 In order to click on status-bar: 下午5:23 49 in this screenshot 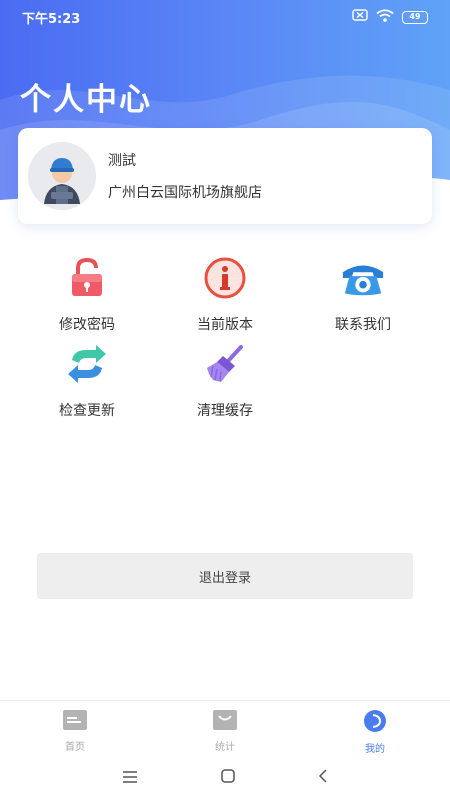, I will do `click(225, 17)`.